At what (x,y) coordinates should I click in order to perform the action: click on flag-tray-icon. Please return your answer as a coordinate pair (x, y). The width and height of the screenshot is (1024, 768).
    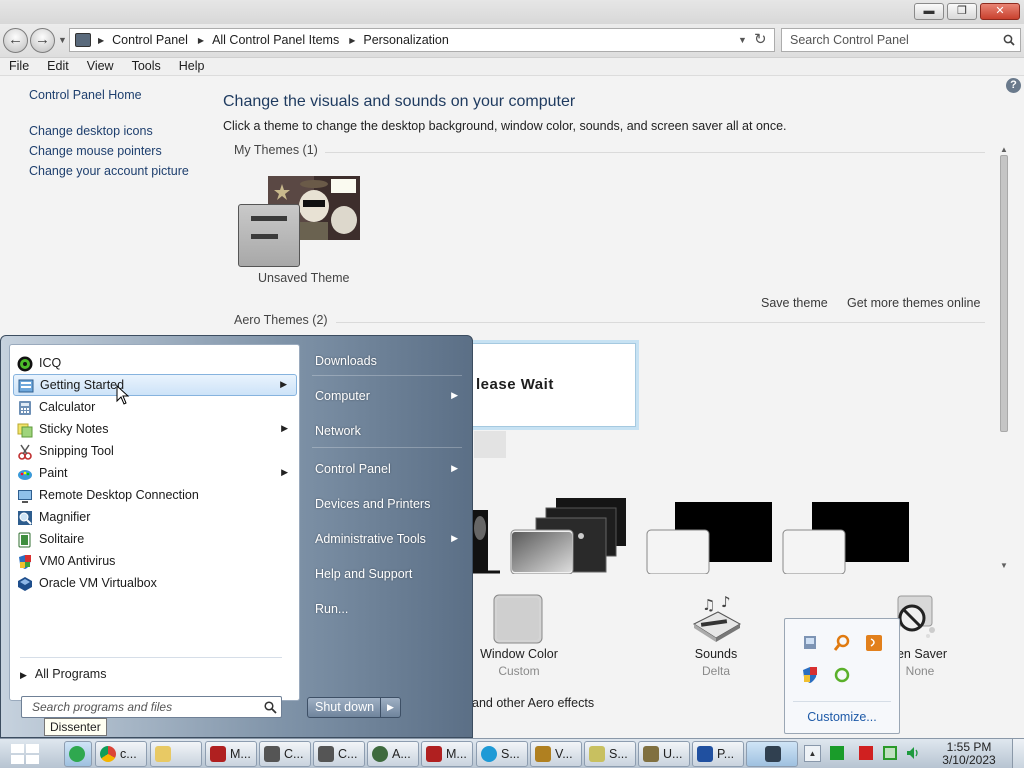
    Looking at the image, I should click on (866, 753).